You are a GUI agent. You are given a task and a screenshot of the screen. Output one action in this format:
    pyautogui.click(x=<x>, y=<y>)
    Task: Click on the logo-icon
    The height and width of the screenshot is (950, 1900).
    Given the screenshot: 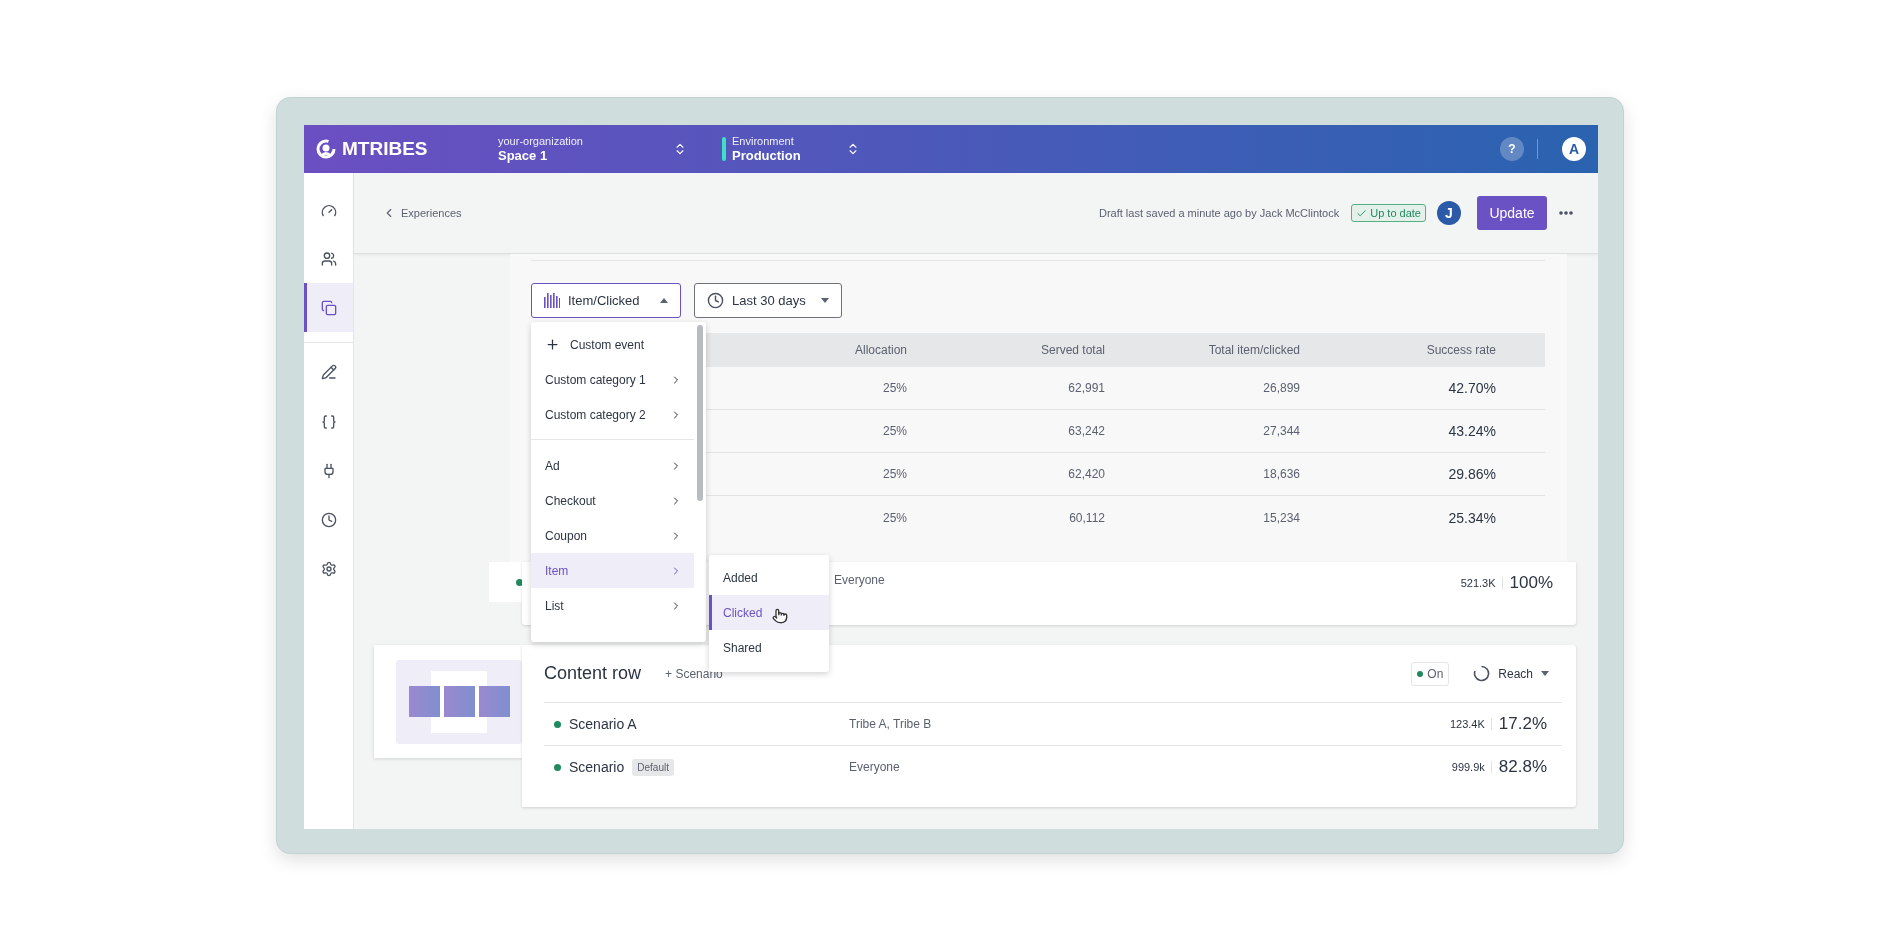 What is the action you would take?
    pyautogui.click(x=326, y=149)
    